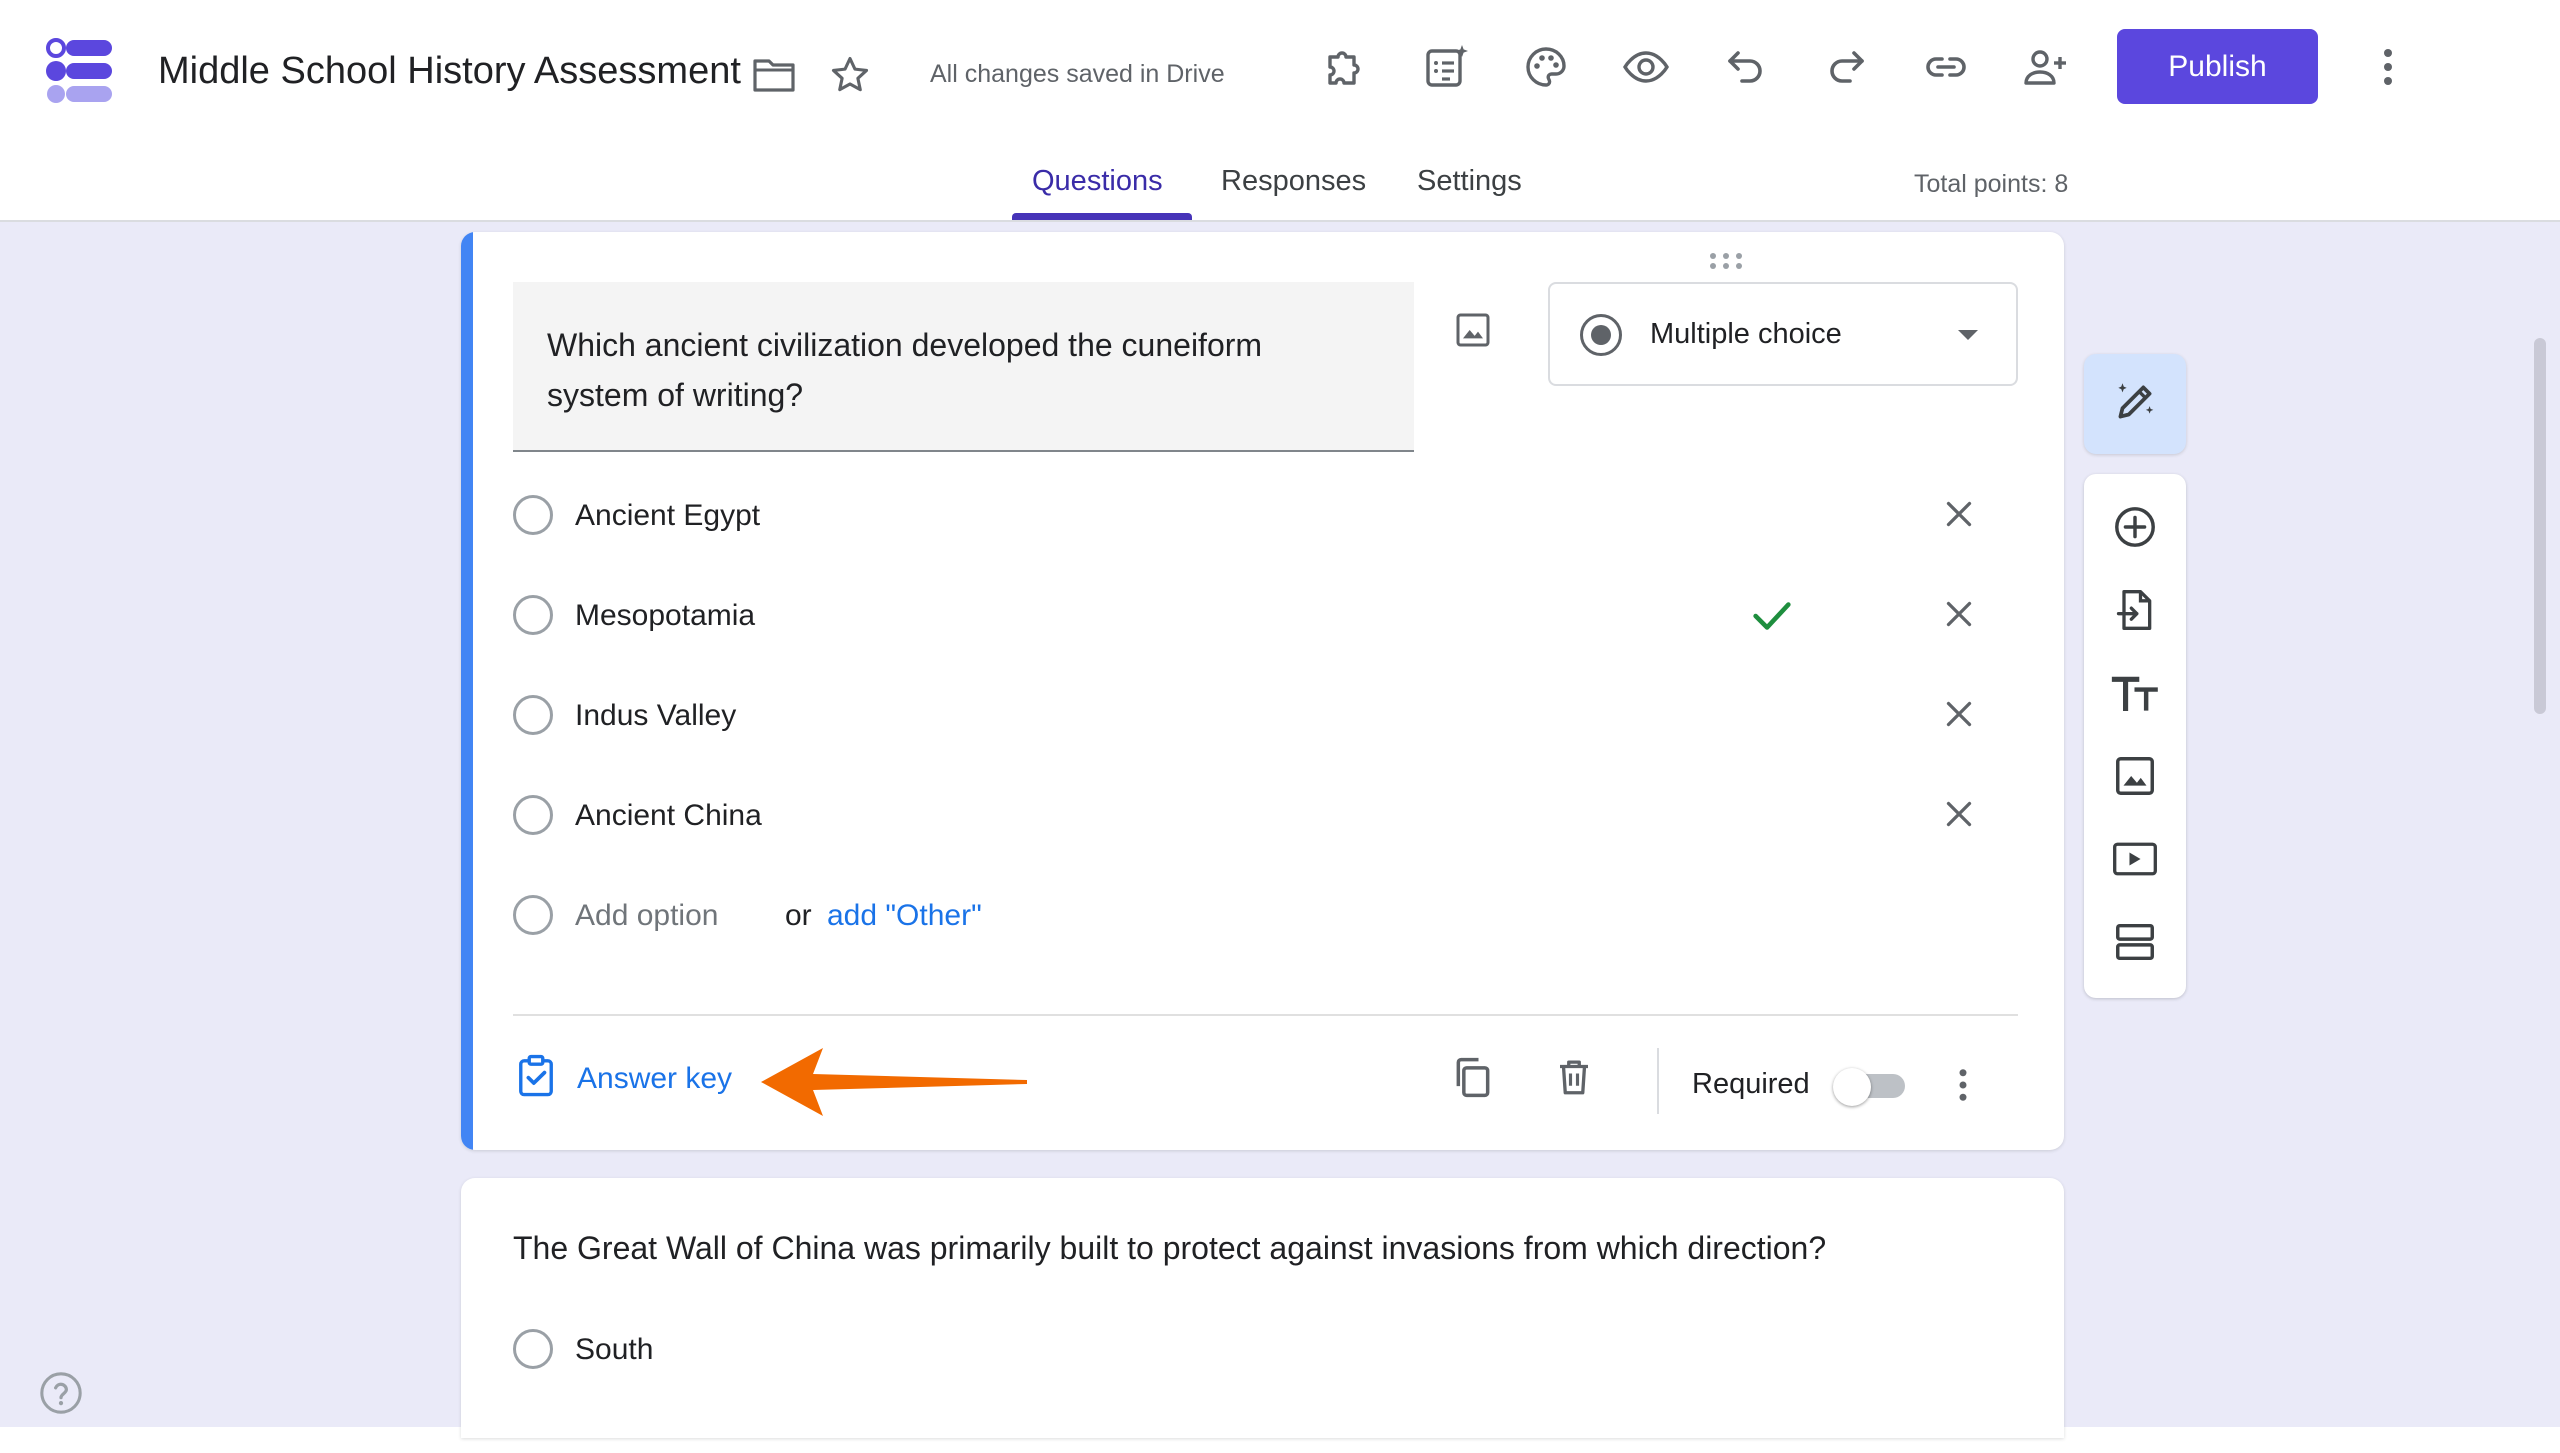 Image resolution: width=2560 pixels, height=1453 pixels. What do you see at coordinates (850, 75) in the screenshot?
I see `star-icon` at bounding box center [850, 75].